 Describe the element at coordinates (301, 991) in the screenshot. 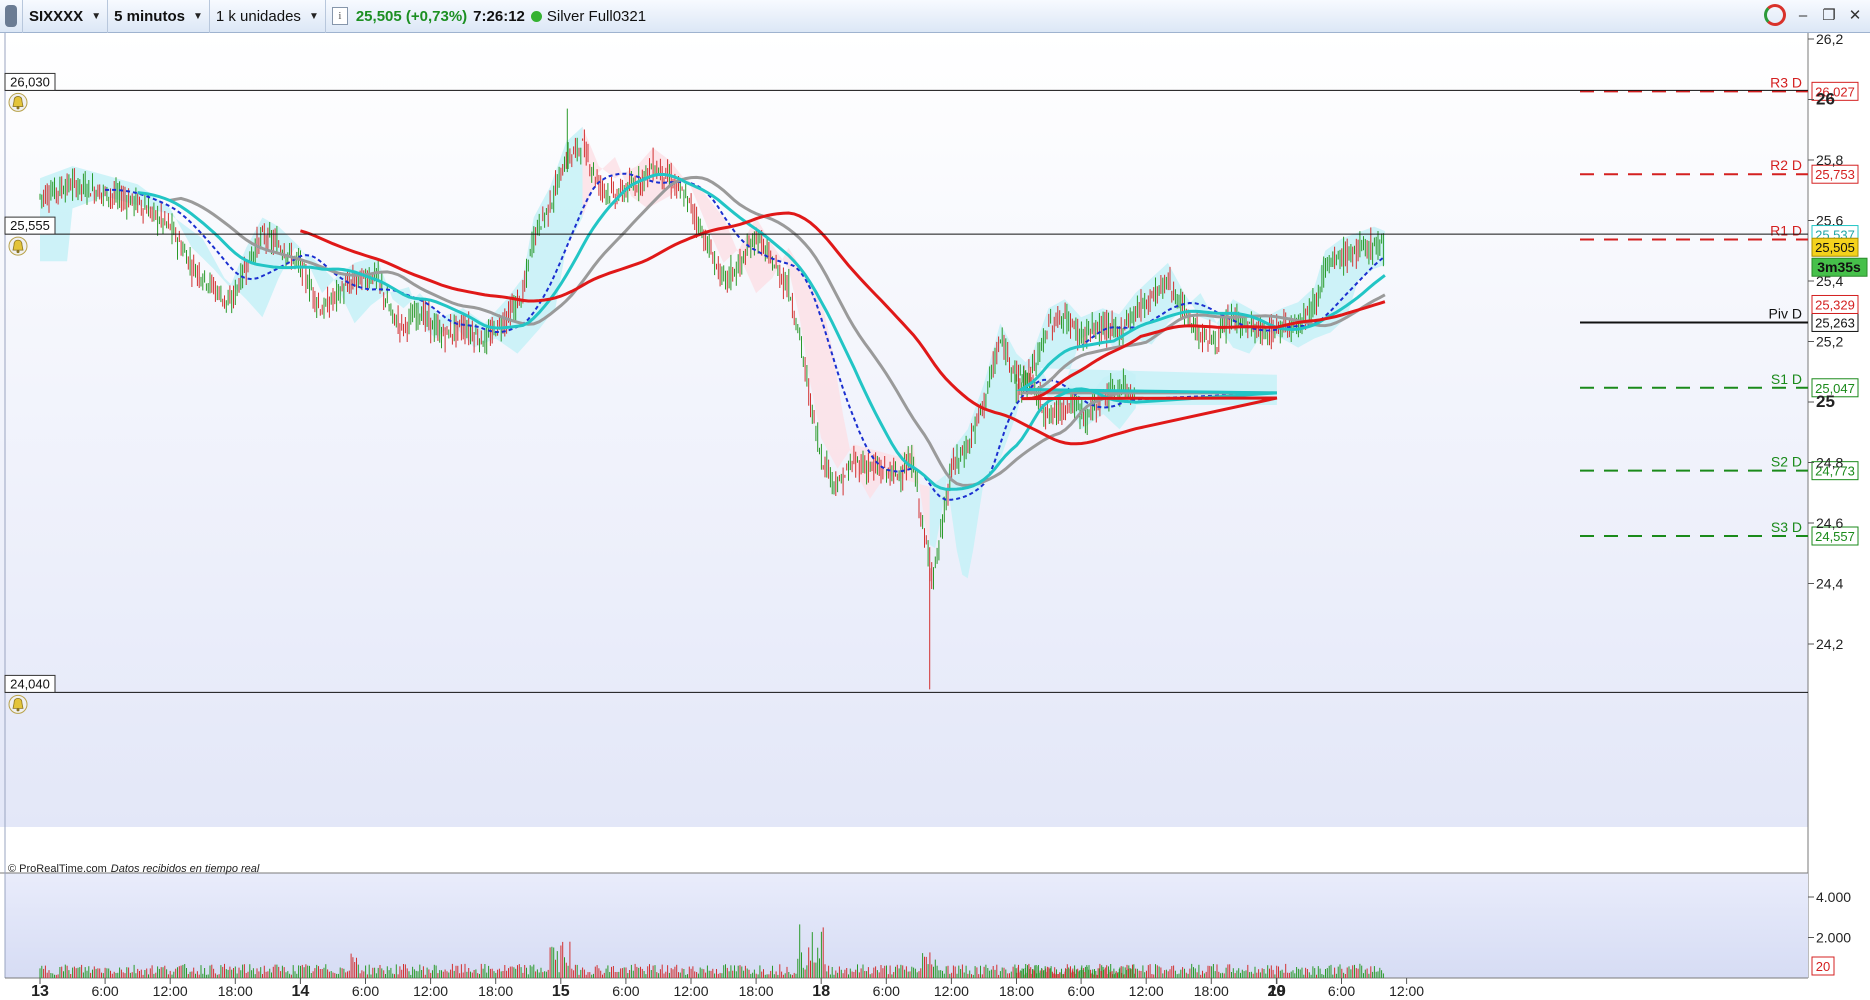

I see `time-label-4: 14` at that location.